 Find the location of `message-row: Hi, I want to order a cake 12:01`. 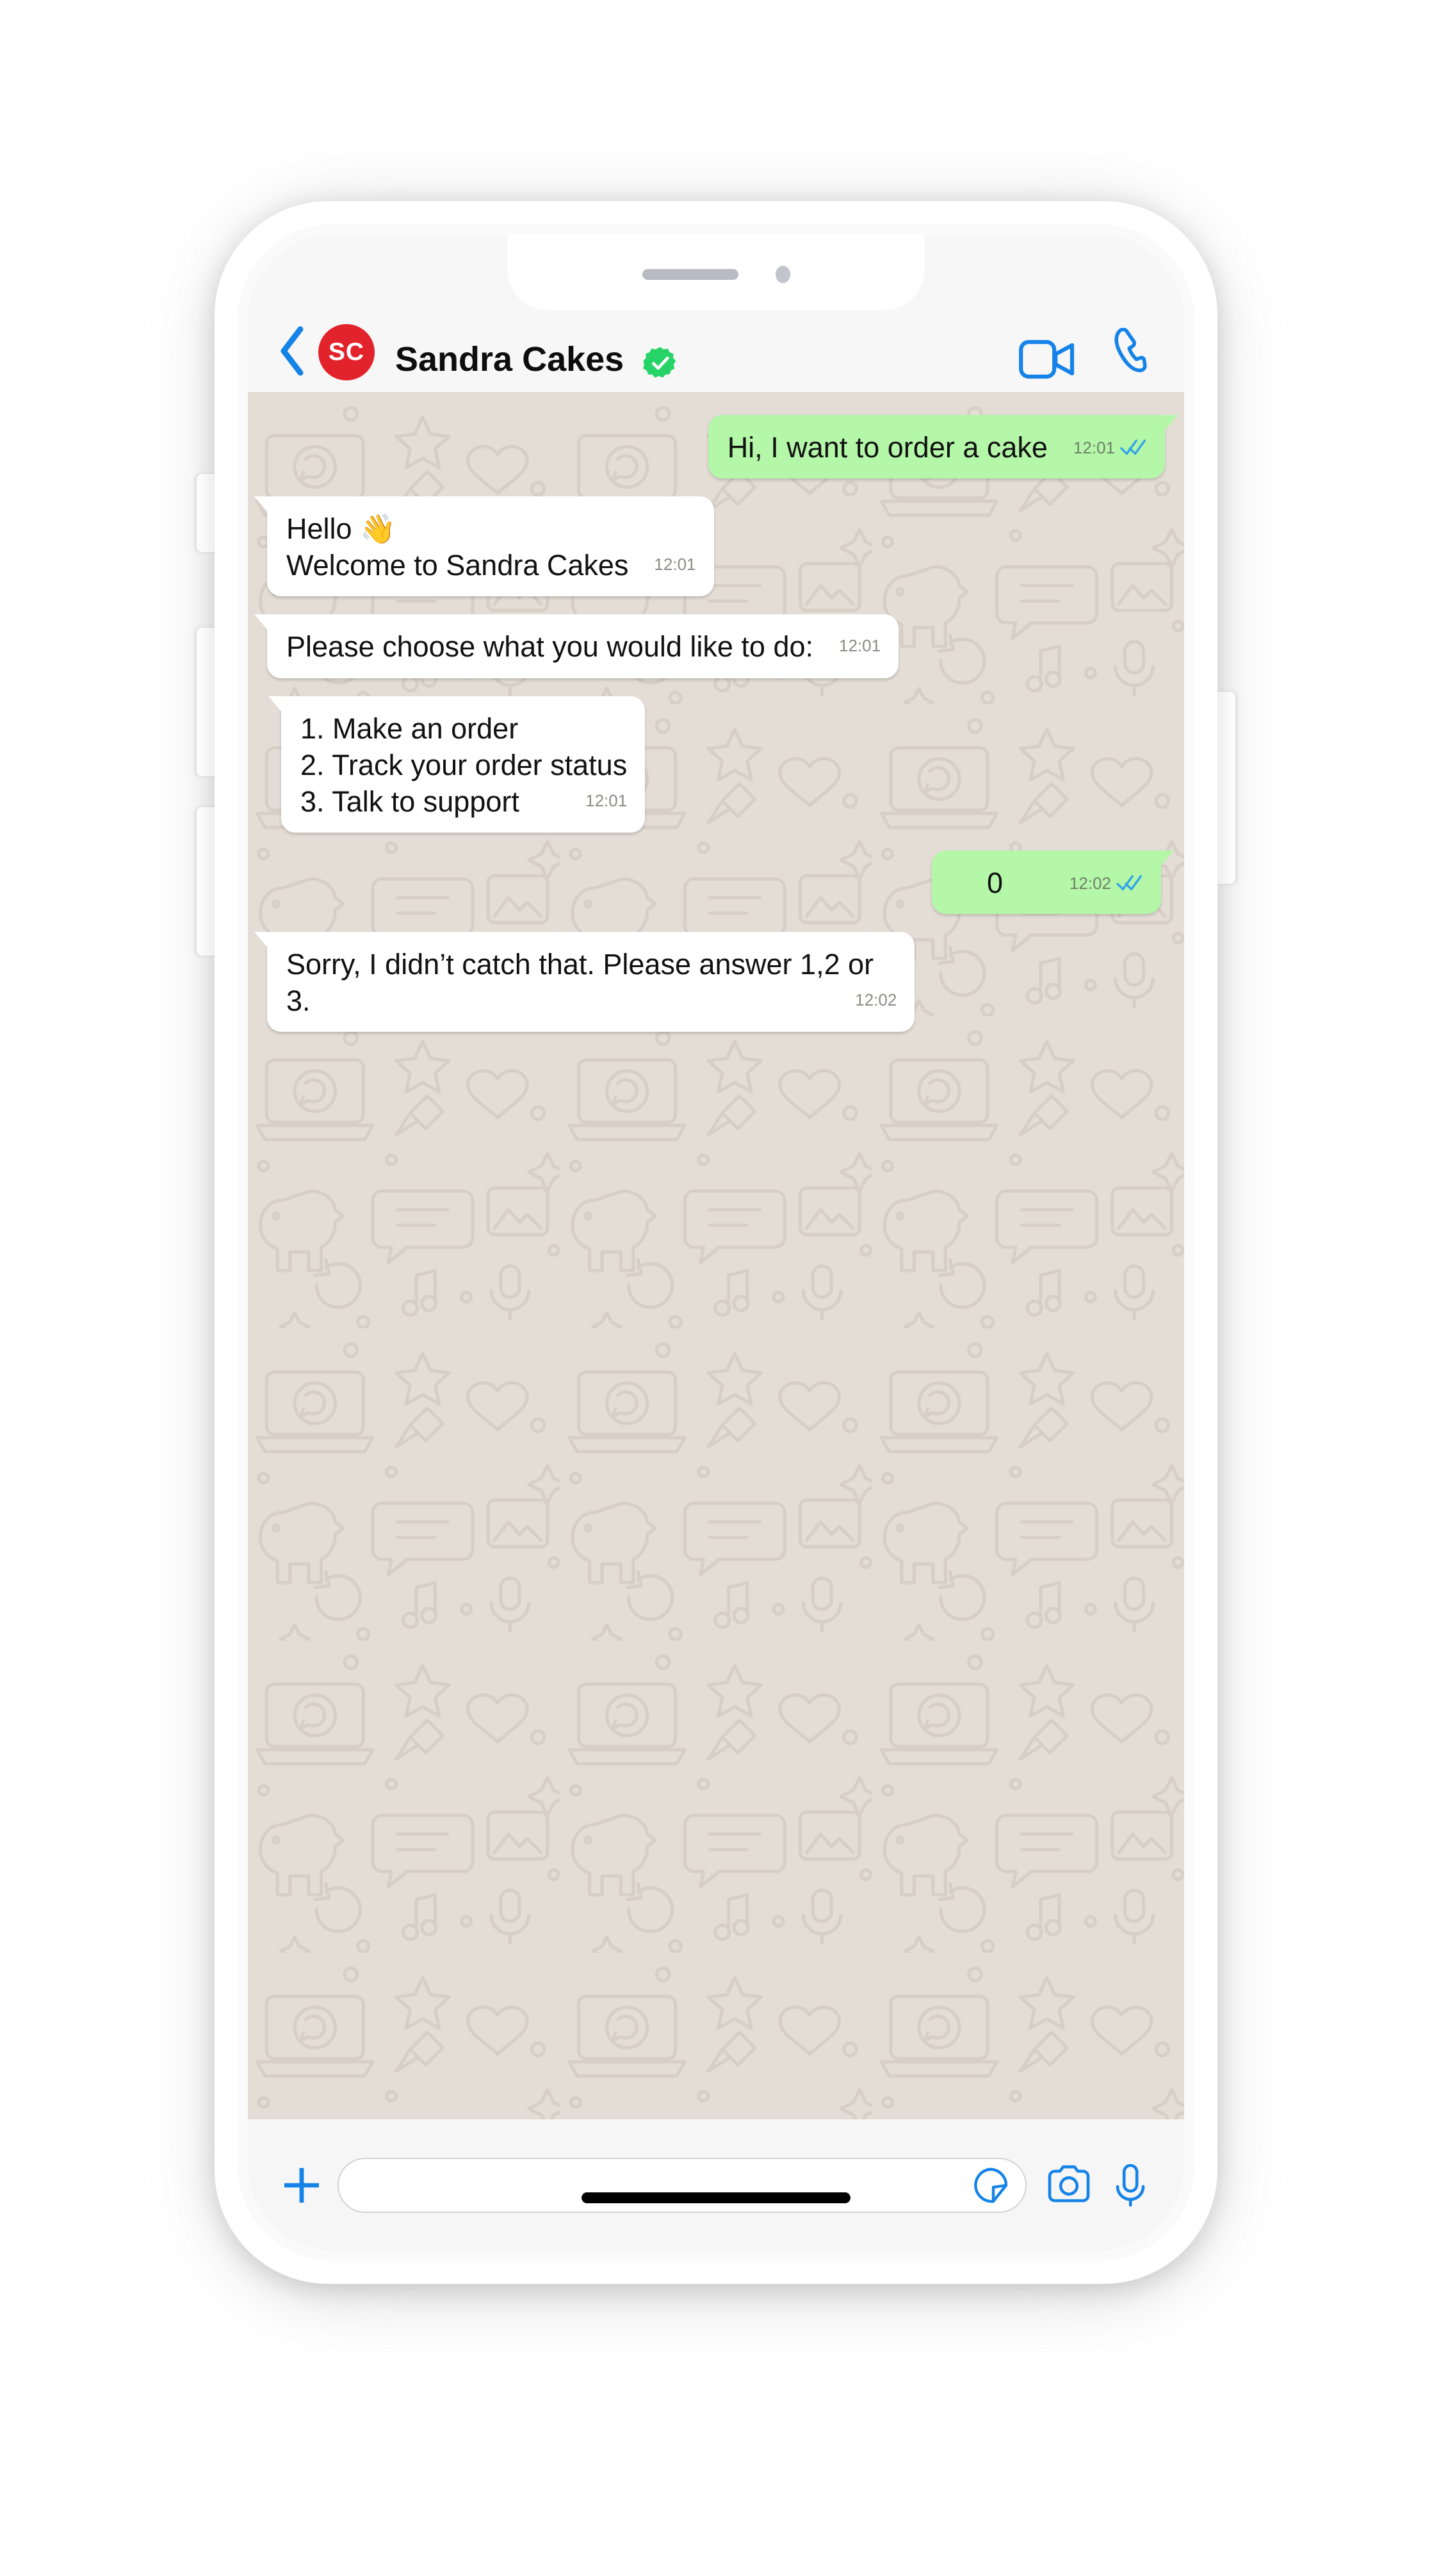

message-row: Hi, I want to order a cake 12:01 is located at coordinates (722, 447).